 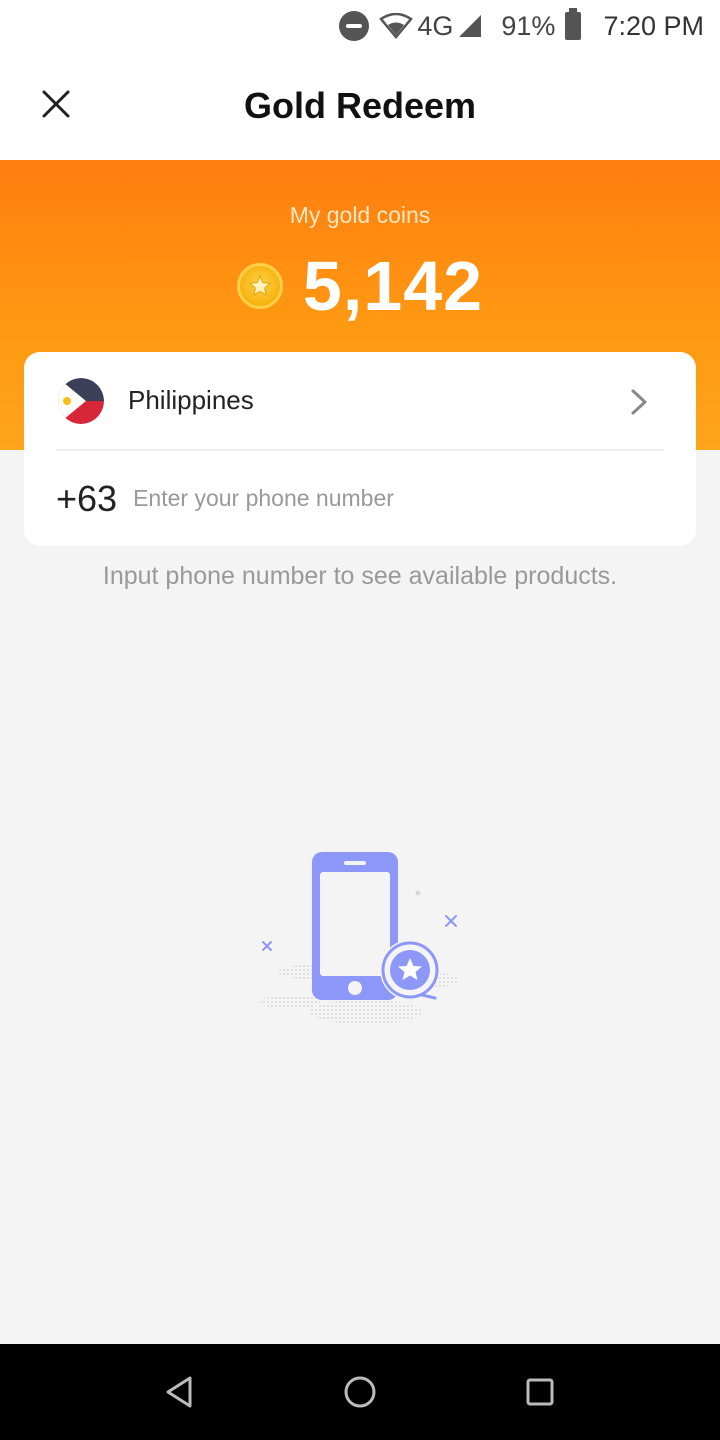 What do you see at coordinates (393, 286) in the screenshot?
I see `gold-coin-amount: 5,142` at bounding box center [393, 286].